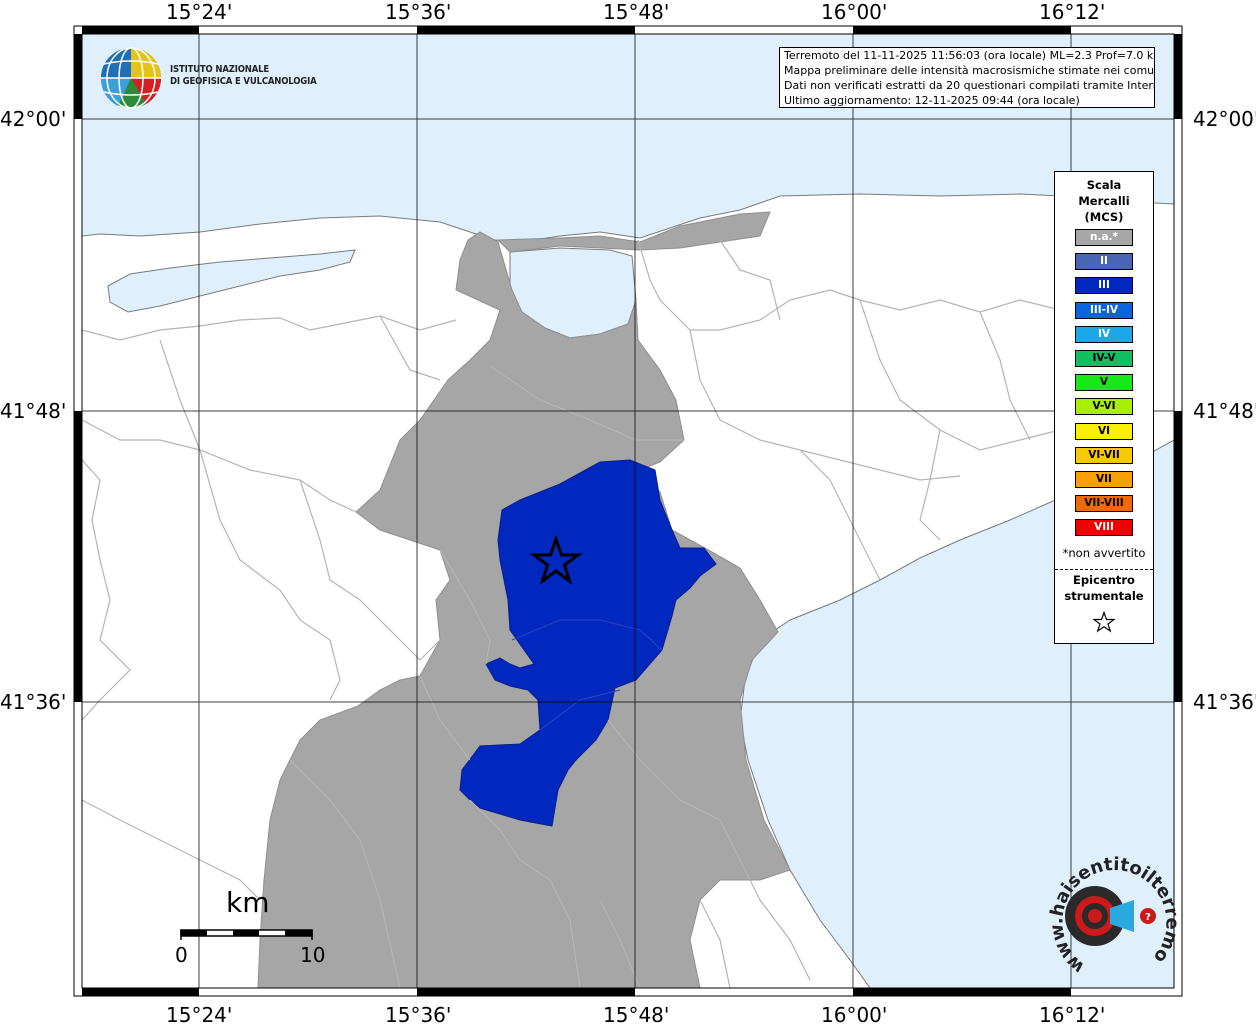 The image size is (1256, 1027). I want to click on scale-max: 10, so click(313, 955).